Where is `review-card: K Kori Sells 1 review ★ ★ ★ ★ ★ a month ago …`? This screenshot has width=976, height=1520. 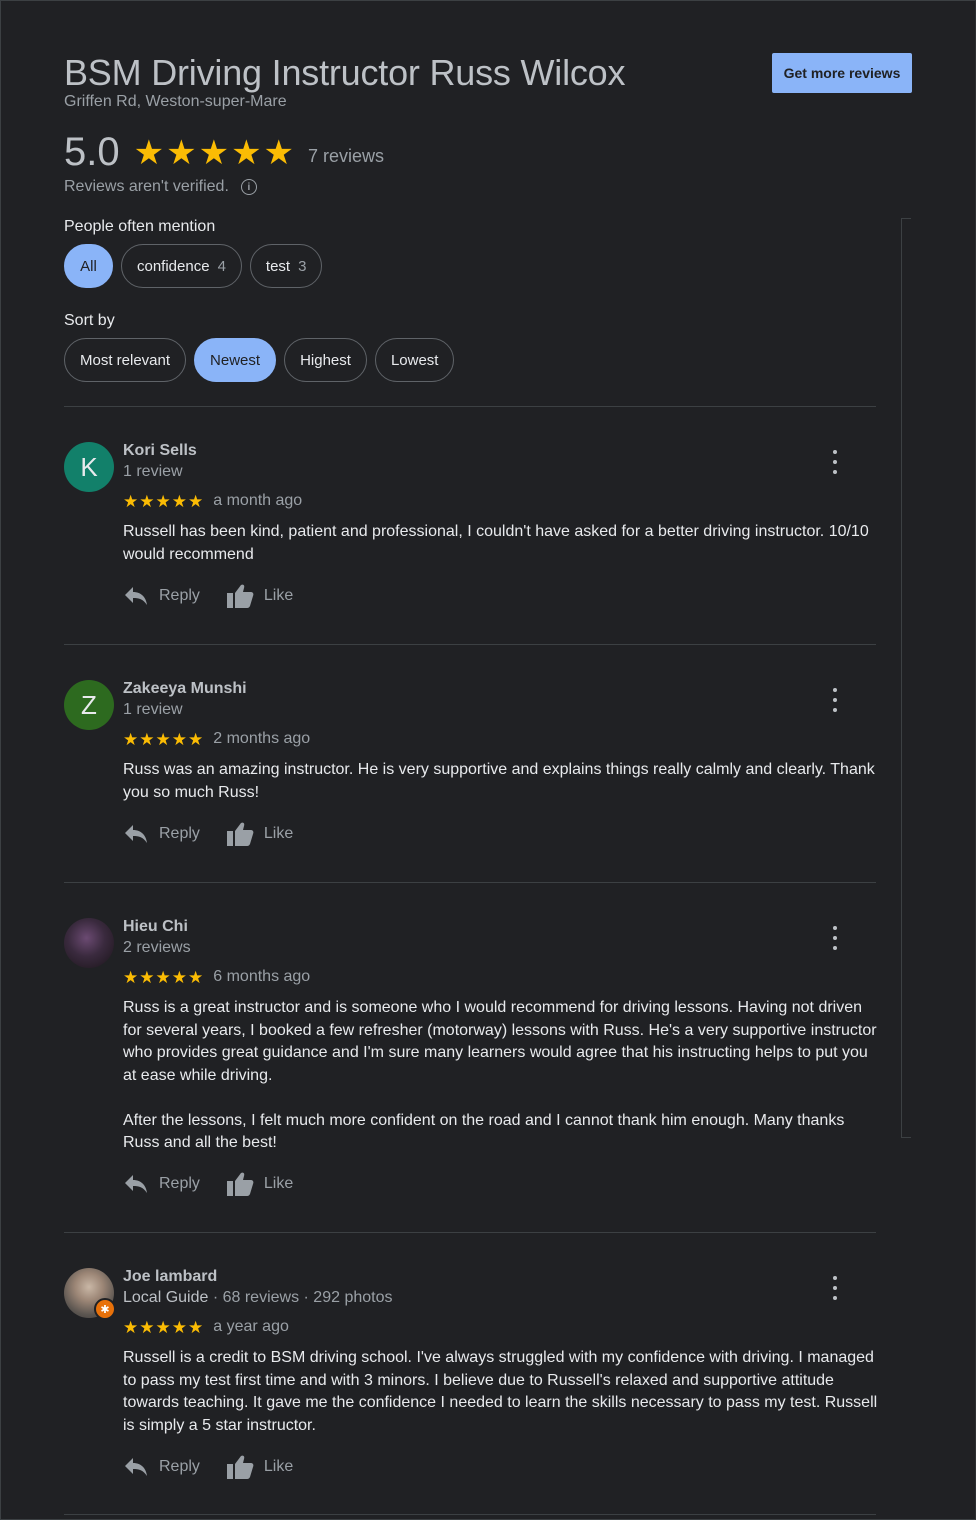
review-card: K Kori Sells 1 review ★ ★ ★ ★ ★ a month ago … is located at coordinates (470, 532).